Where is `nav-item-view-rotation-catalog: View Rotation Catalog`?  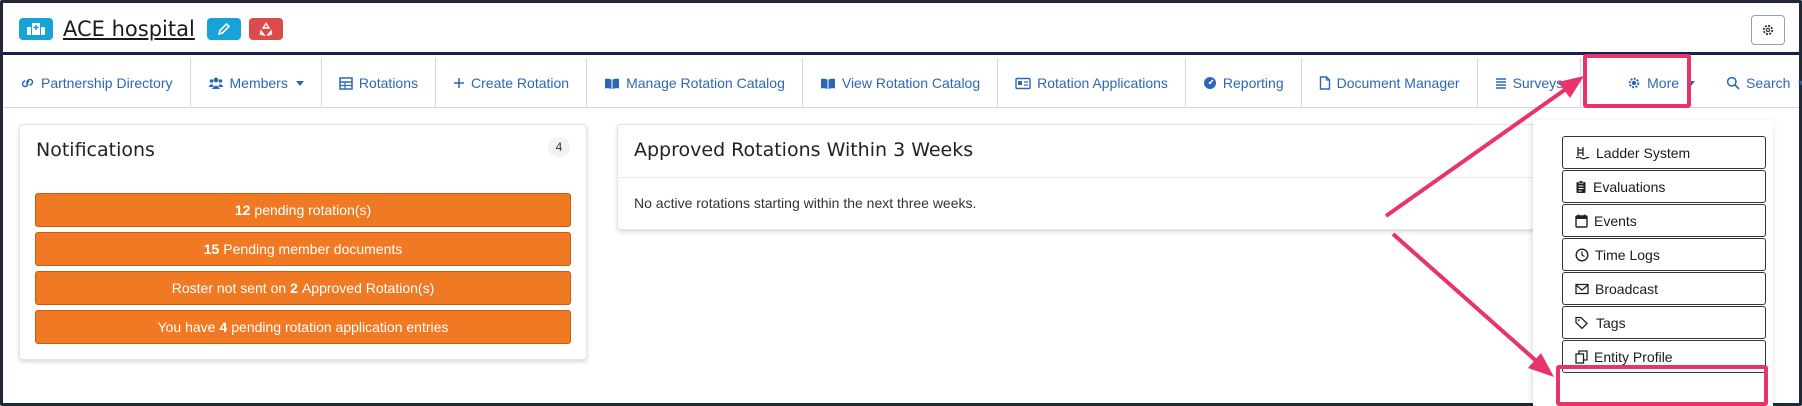
nav-item-view-rotation-catalog: View Rotation Catalog is located at coordinates (901, 83).